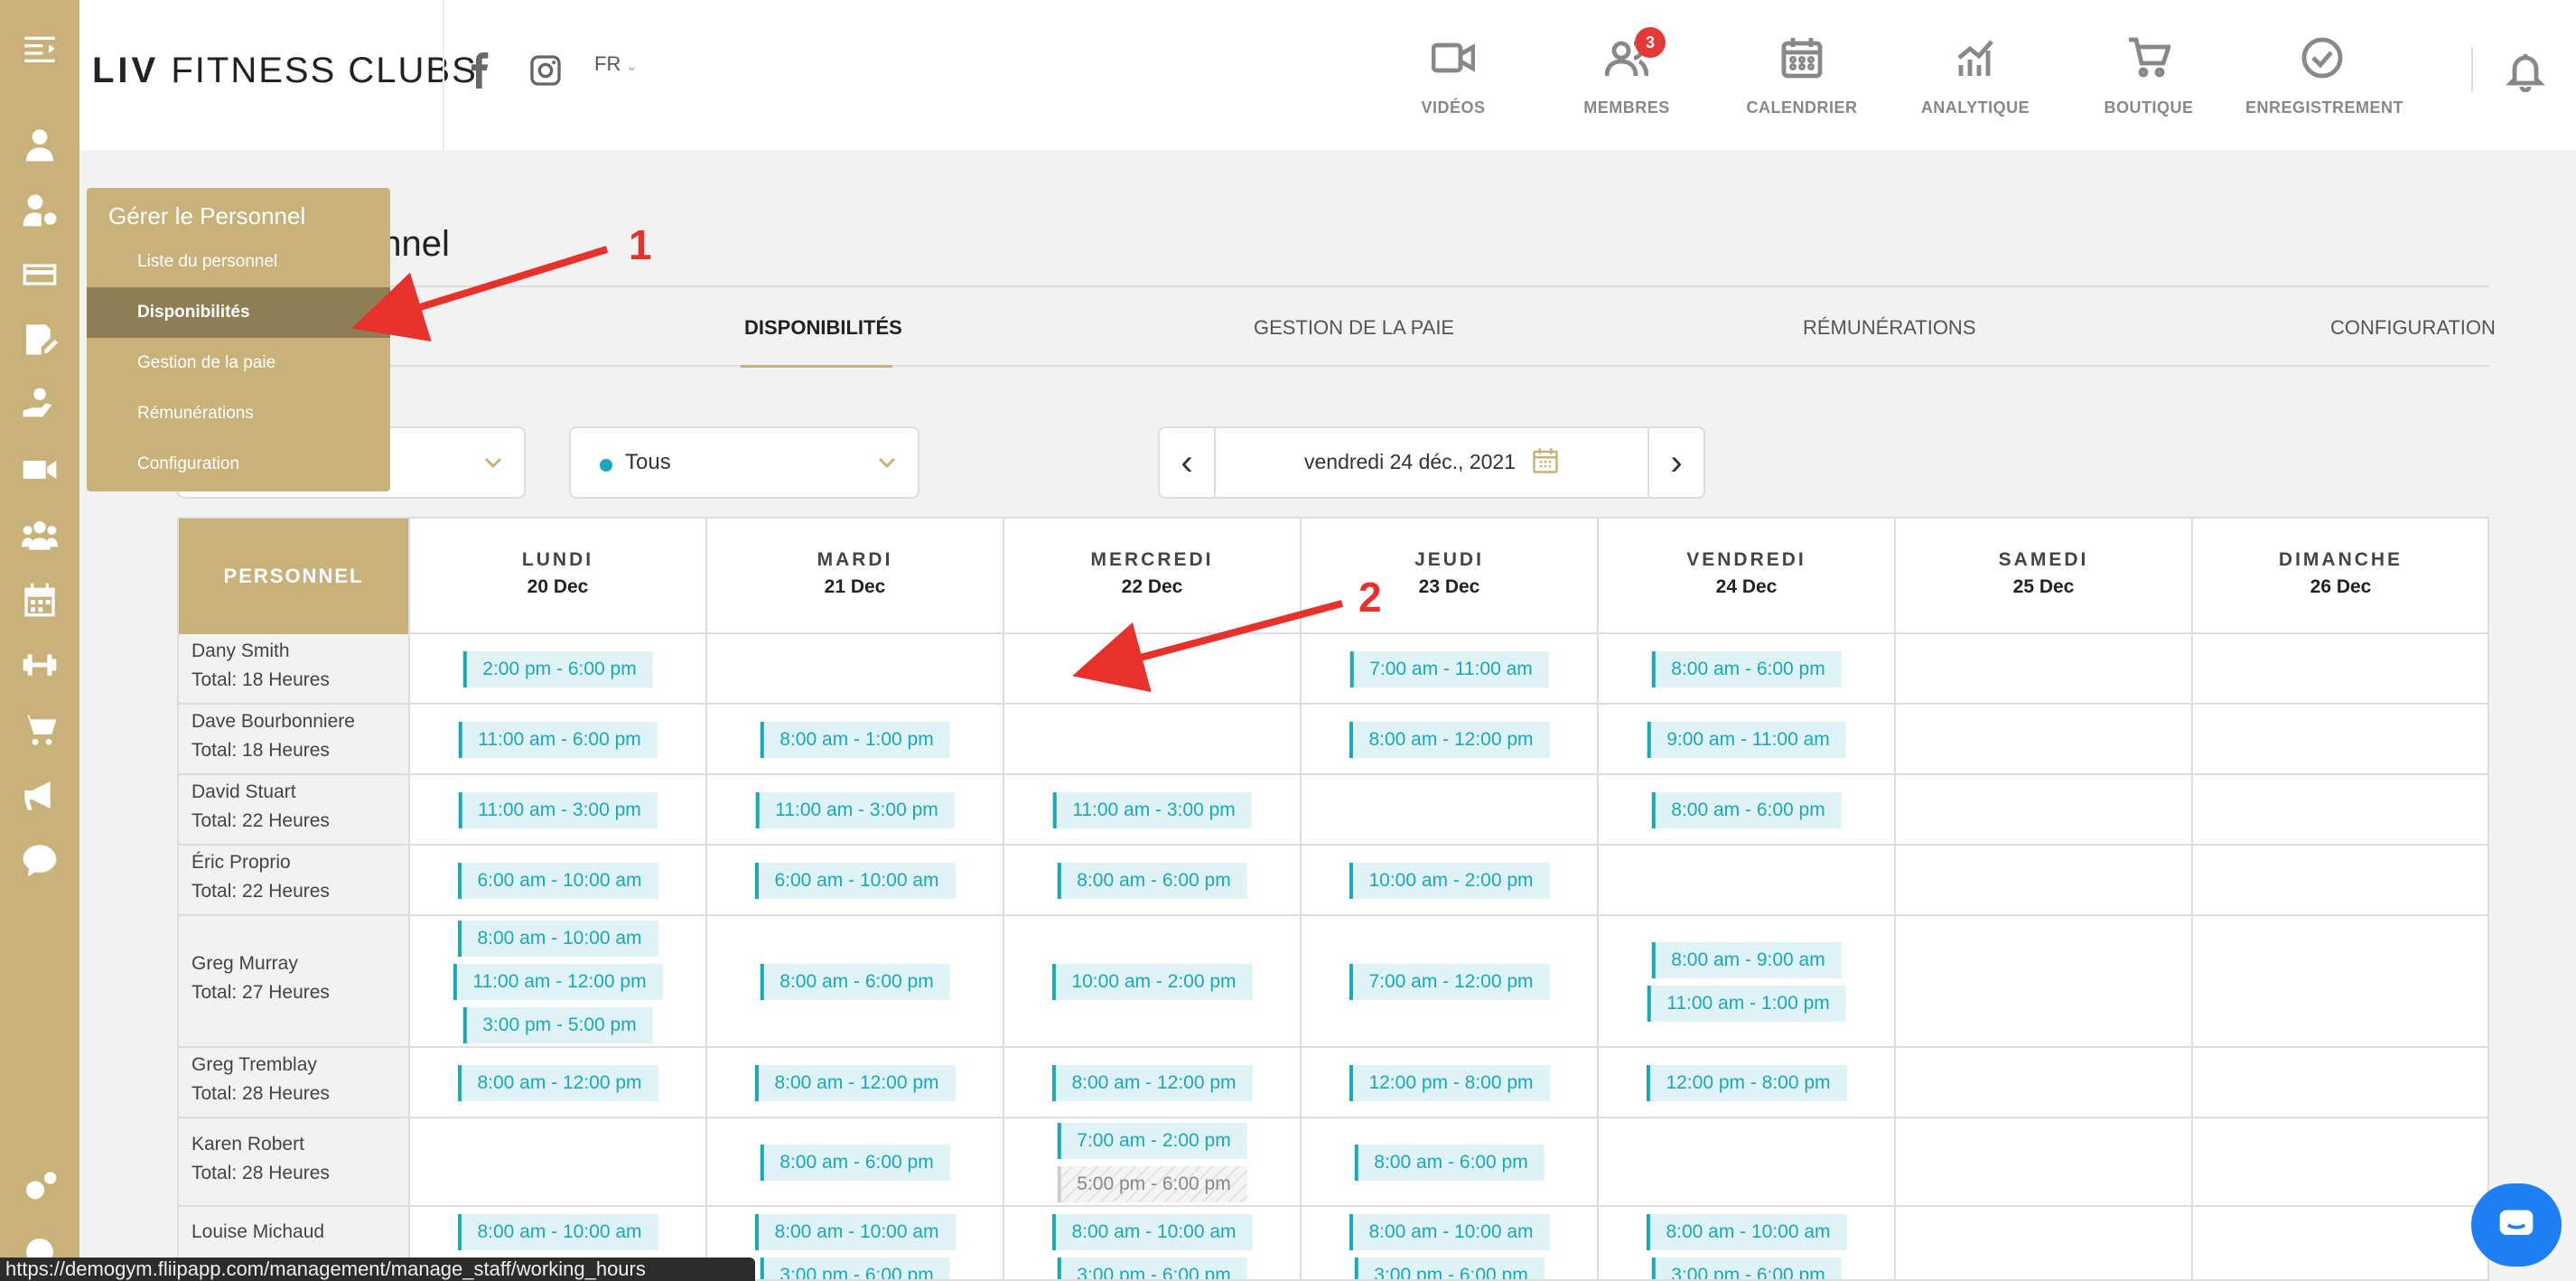 This screenshot has width=2576, height=1281. I want to click on shopping-cart-icon, so click(39, 730).